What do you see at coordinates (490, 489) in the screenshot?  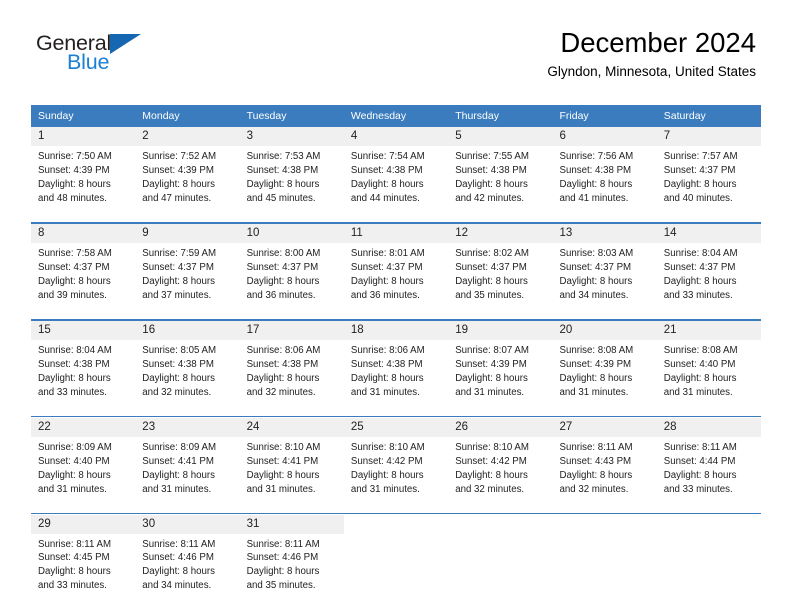 I see `daylight-duration-line2: and 32 minutes.` at bounding box center [490, 489].